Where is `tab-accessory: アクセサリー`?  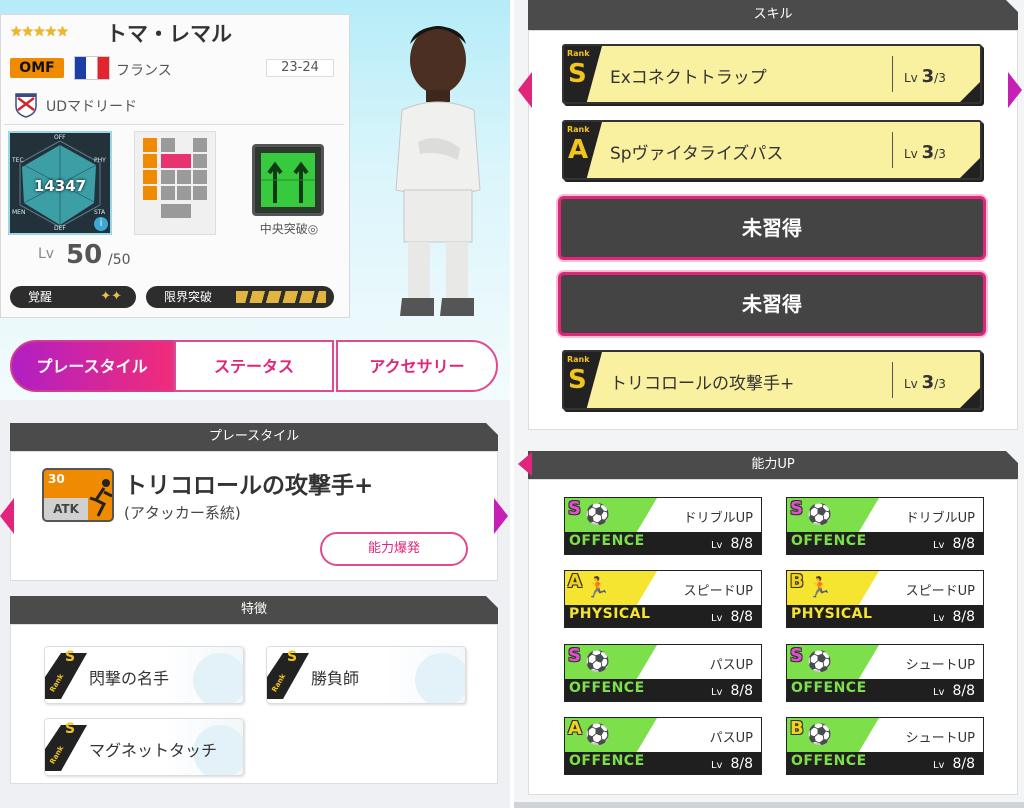
tab-accessory: アクセサリー is located at coordinates (417, 366).